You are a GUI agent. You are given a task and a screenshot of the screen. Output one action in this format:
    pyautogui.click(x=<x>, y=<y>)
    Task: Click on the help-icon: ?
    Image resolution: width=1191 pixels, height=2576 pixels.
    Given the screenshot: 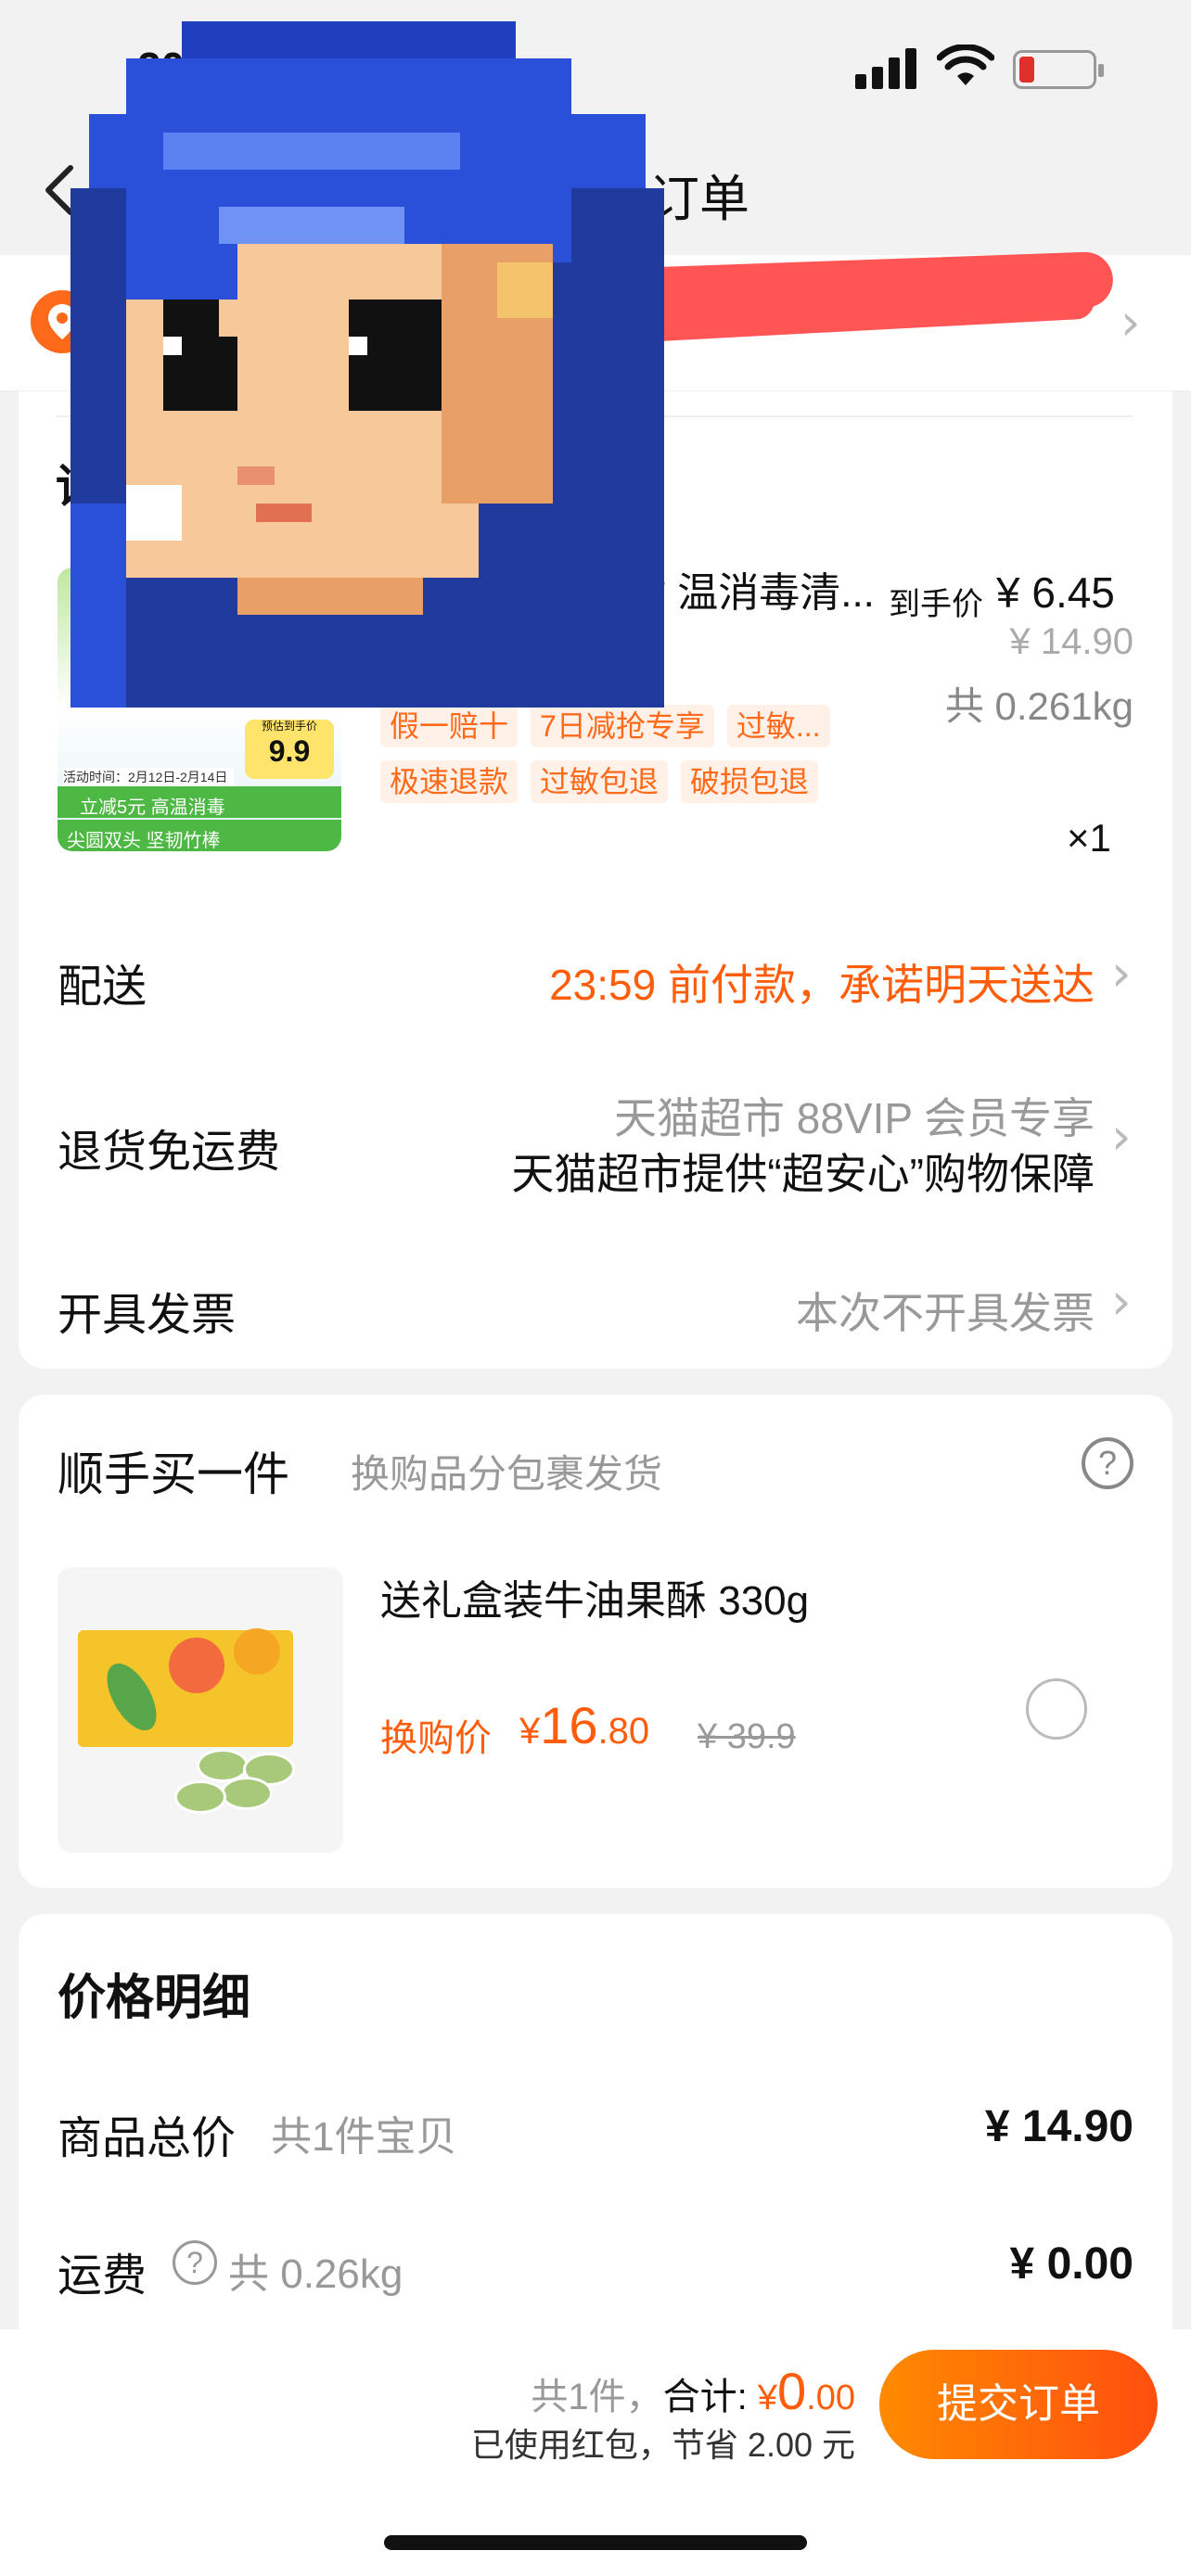 What is the action you would take?
    pyautogui.click(x=1107, y=1463)
    